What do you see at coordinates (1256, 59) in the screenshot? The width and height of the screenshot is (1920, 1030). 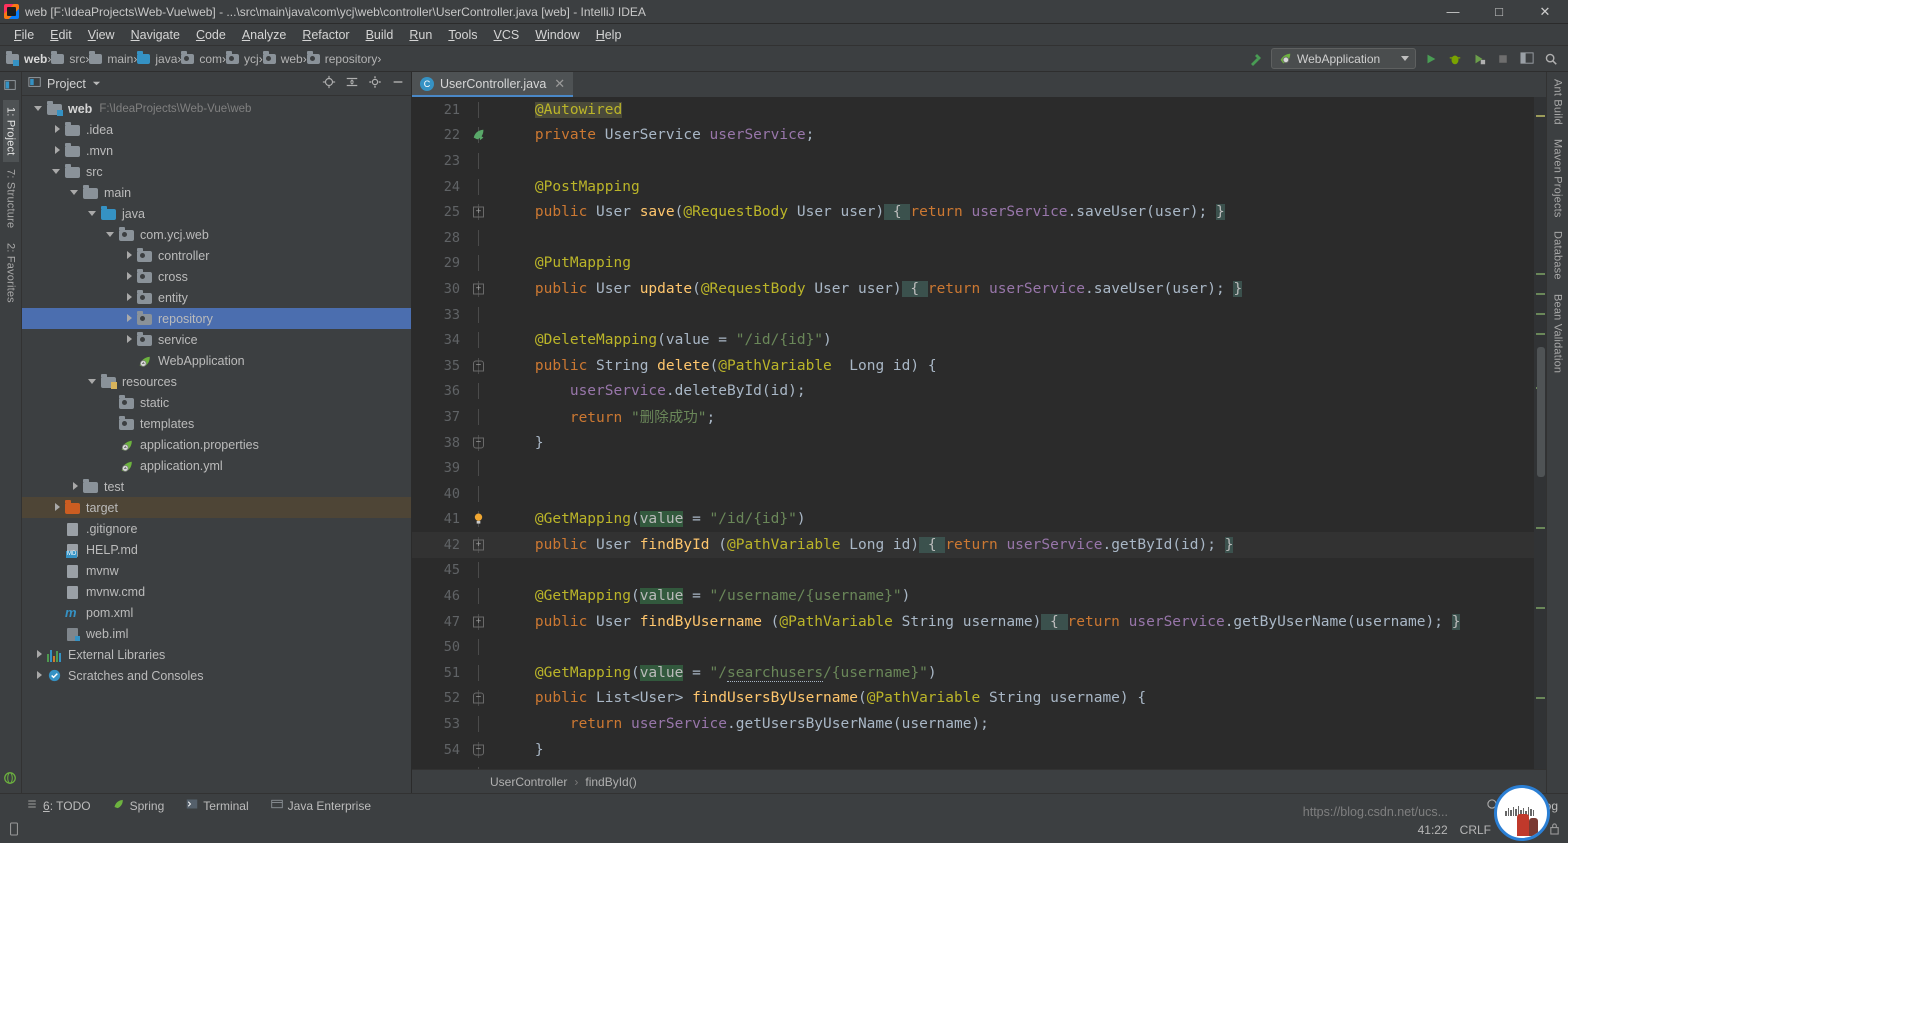 I see `hammer-icon` at bounding box center [1256, 59].